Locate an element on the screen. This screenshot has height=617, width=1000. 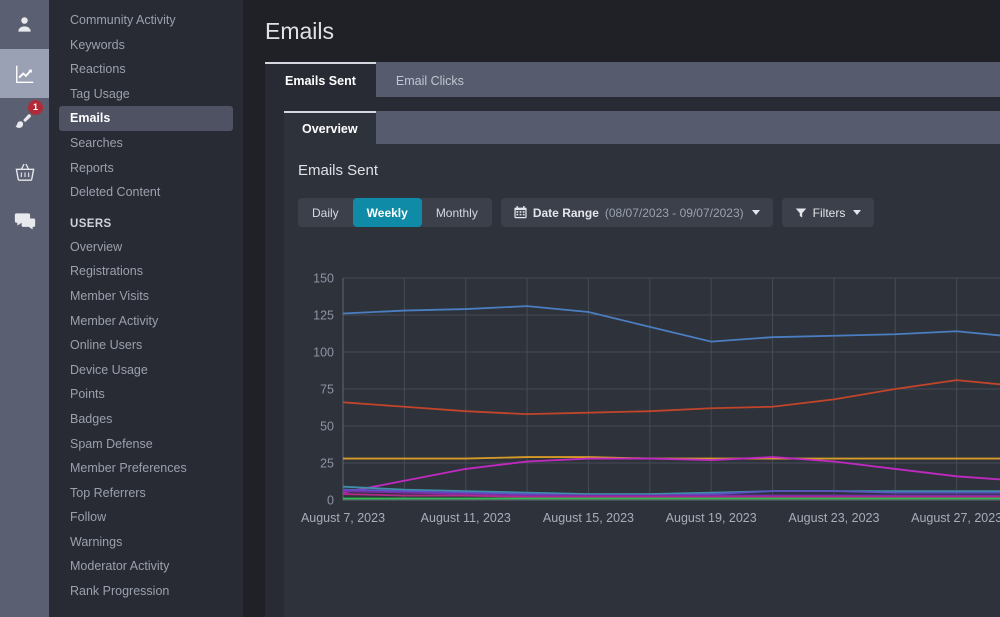
sidebar-item-badges: Badges is located at coordinates (146, 419).